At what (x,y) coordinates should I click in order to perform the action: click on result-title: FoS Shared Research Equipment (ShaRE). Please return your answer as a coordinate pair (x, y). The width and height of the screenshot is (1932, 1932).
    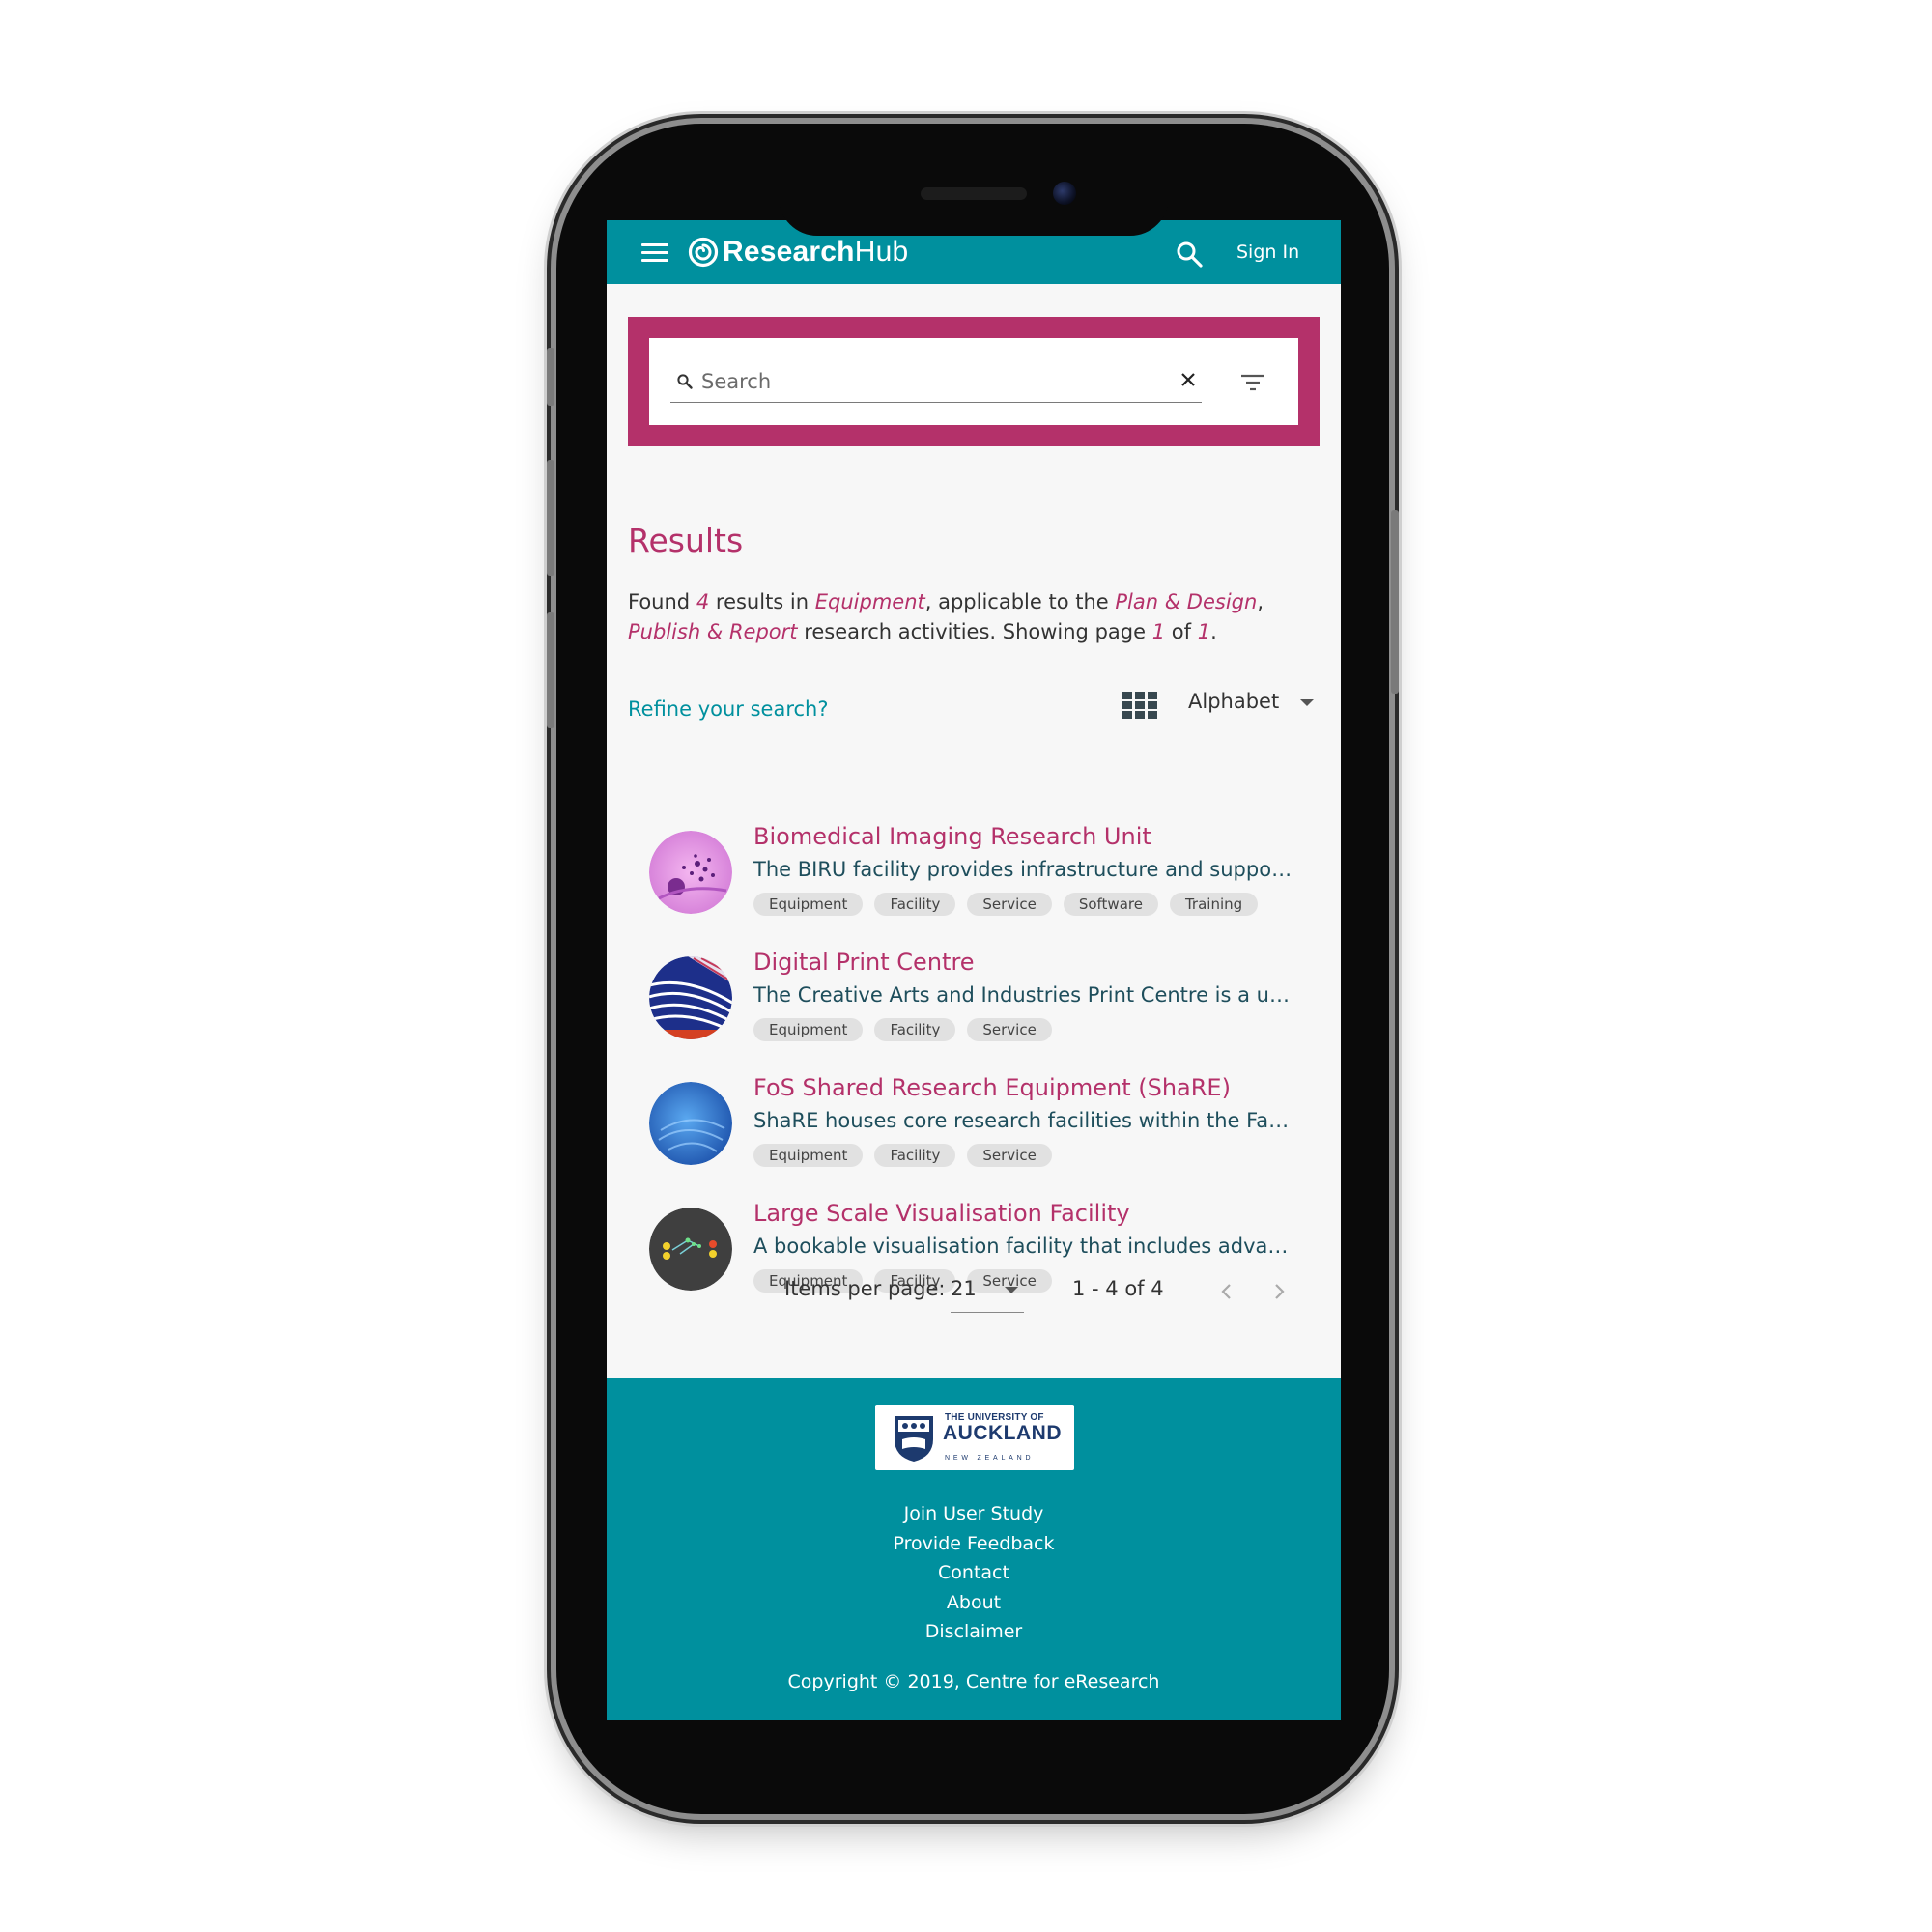
    Looking at the image, I should click on (992, 1087).